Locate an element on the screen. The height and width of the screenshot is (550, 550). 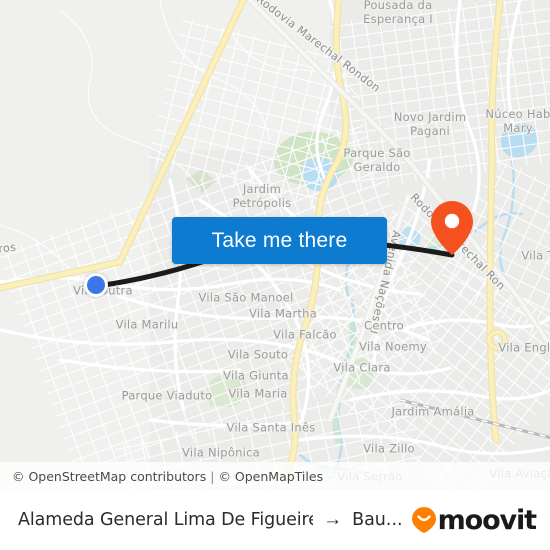
origin-marker is located at coordinates (96, 285).